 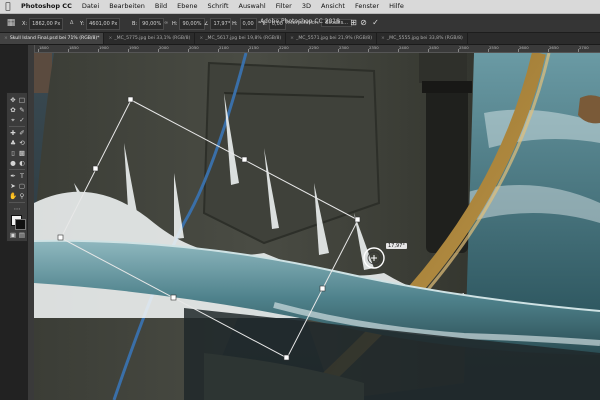 What do you see at coordinates (127, 6) in the screenshot?
I see `menu-bearbeiten: Bearbeiten` at bounding box center [127, 6].